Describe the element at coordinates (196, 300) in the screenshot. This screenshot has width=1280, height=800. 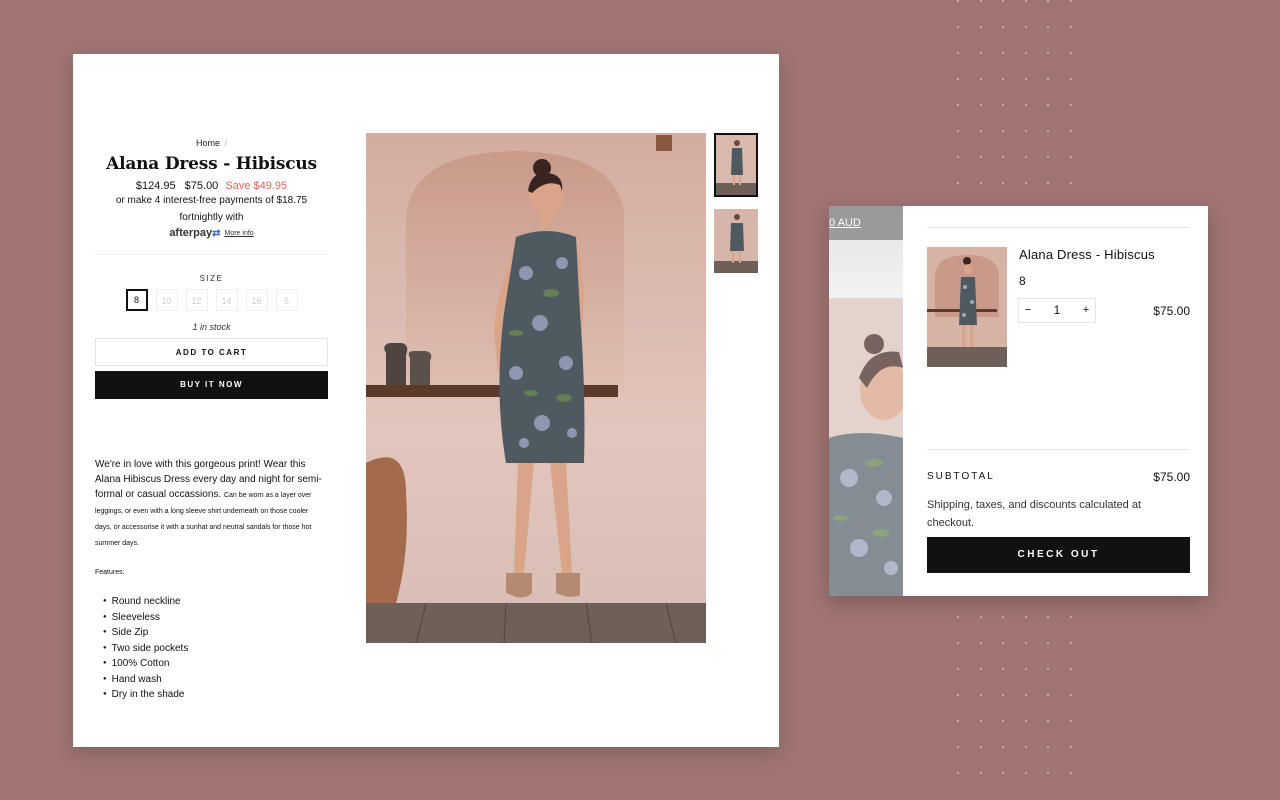
I see `size-option-12: 12` at that location.